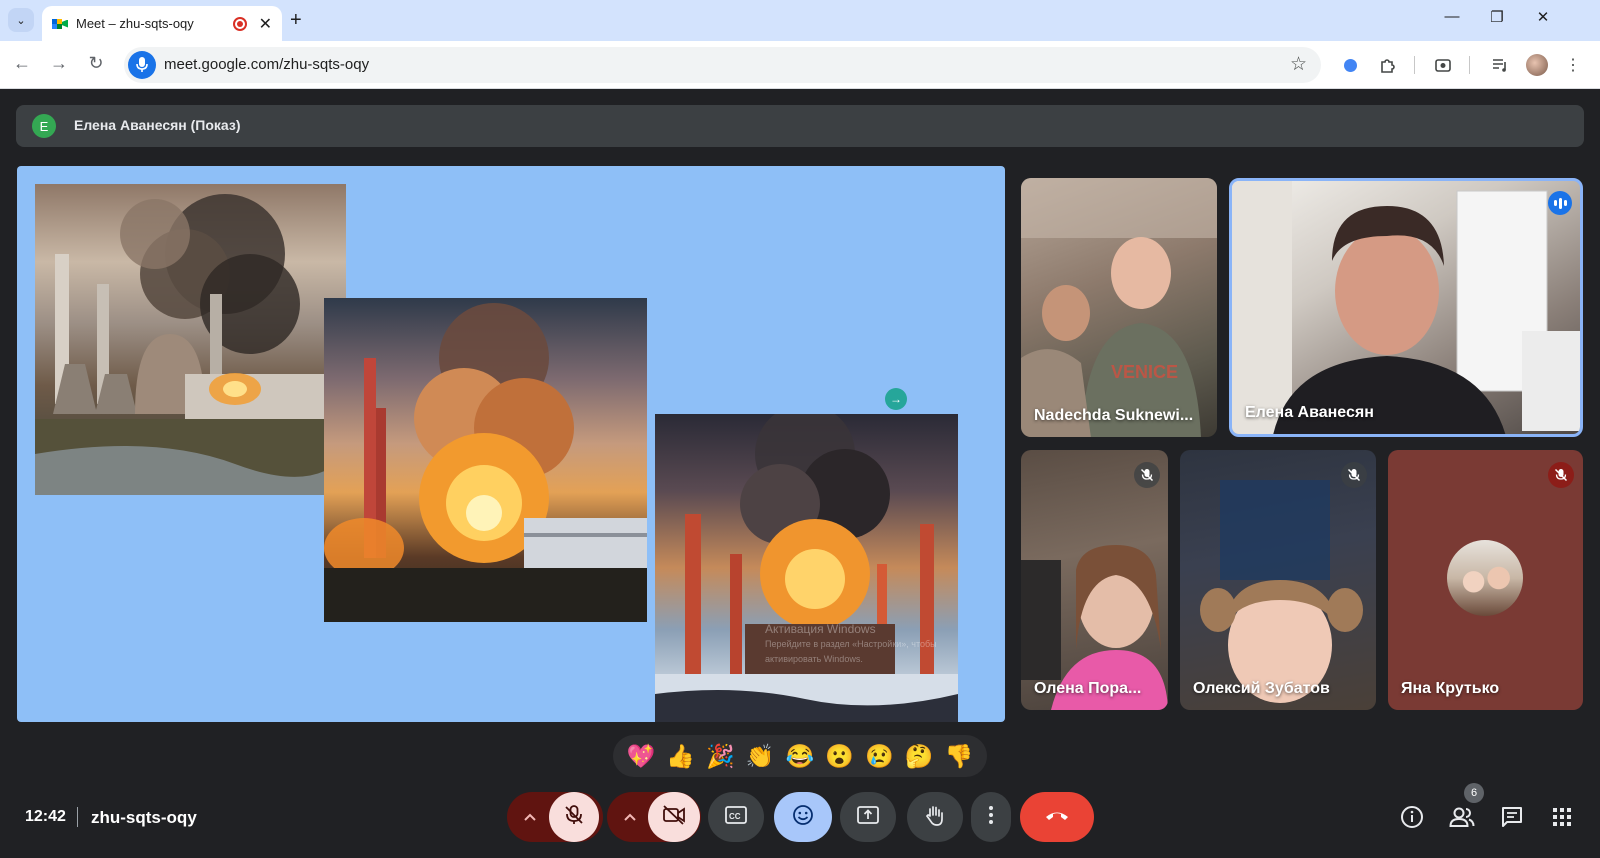 This screenshot has width=1600, height=858. Describe the element at coordinates (806, 568) in the screenshot. I see `slide-image-mushroom-cloud` at that location.